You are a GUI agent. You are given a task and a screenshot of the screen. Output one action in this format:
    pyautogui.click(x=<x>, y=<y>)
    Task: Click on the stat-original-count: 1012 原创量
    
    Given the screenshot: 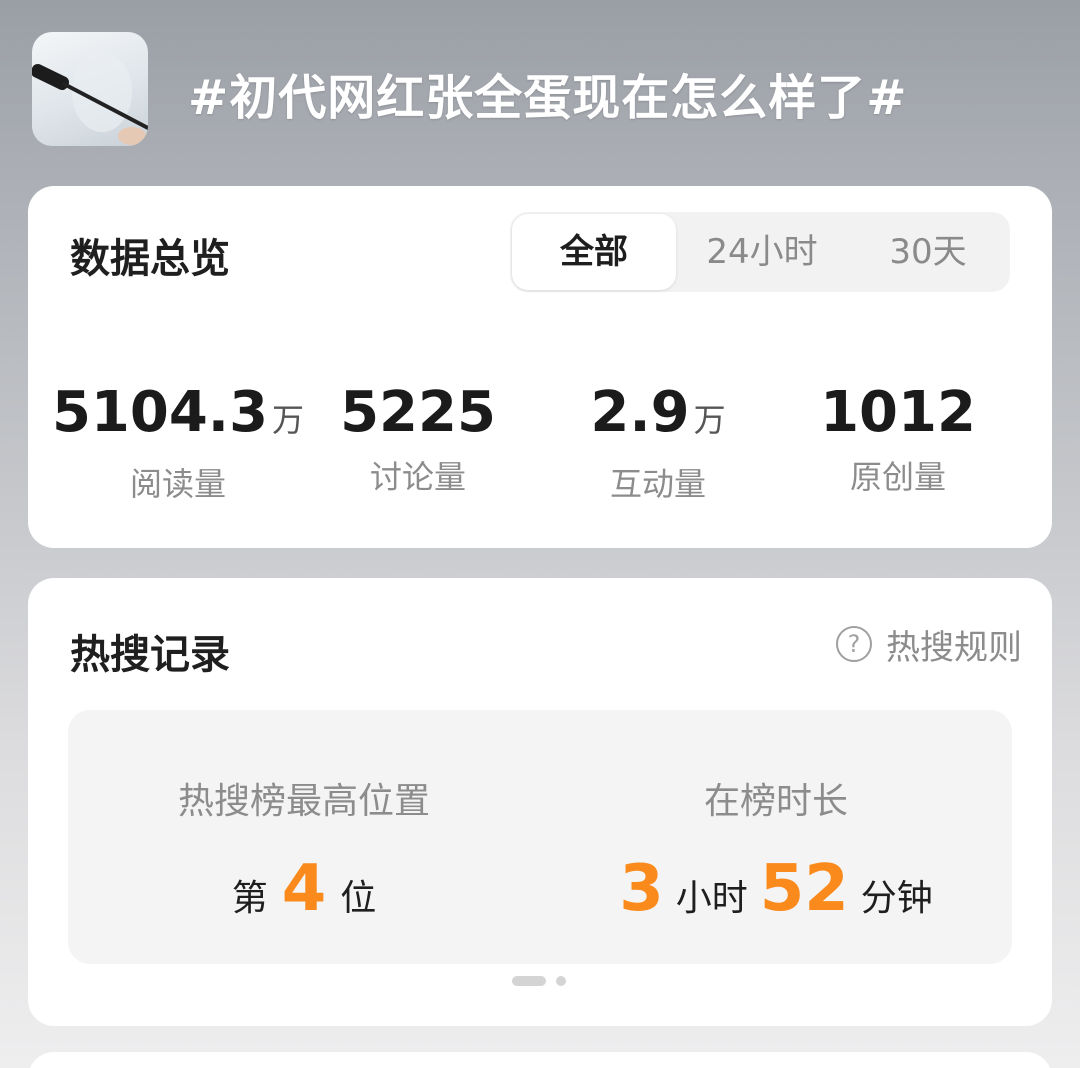 What is the action you would take?
    pyautogui.click(x=898, y=440)
    